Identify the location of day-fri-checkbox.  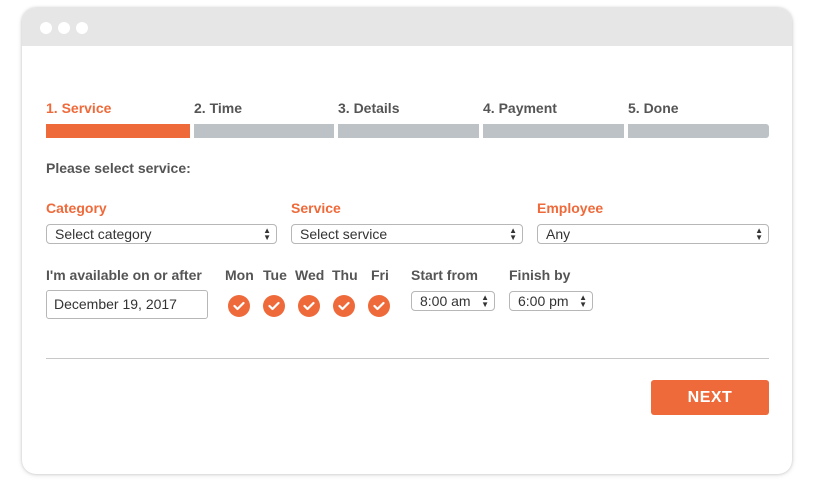
(379, 306).